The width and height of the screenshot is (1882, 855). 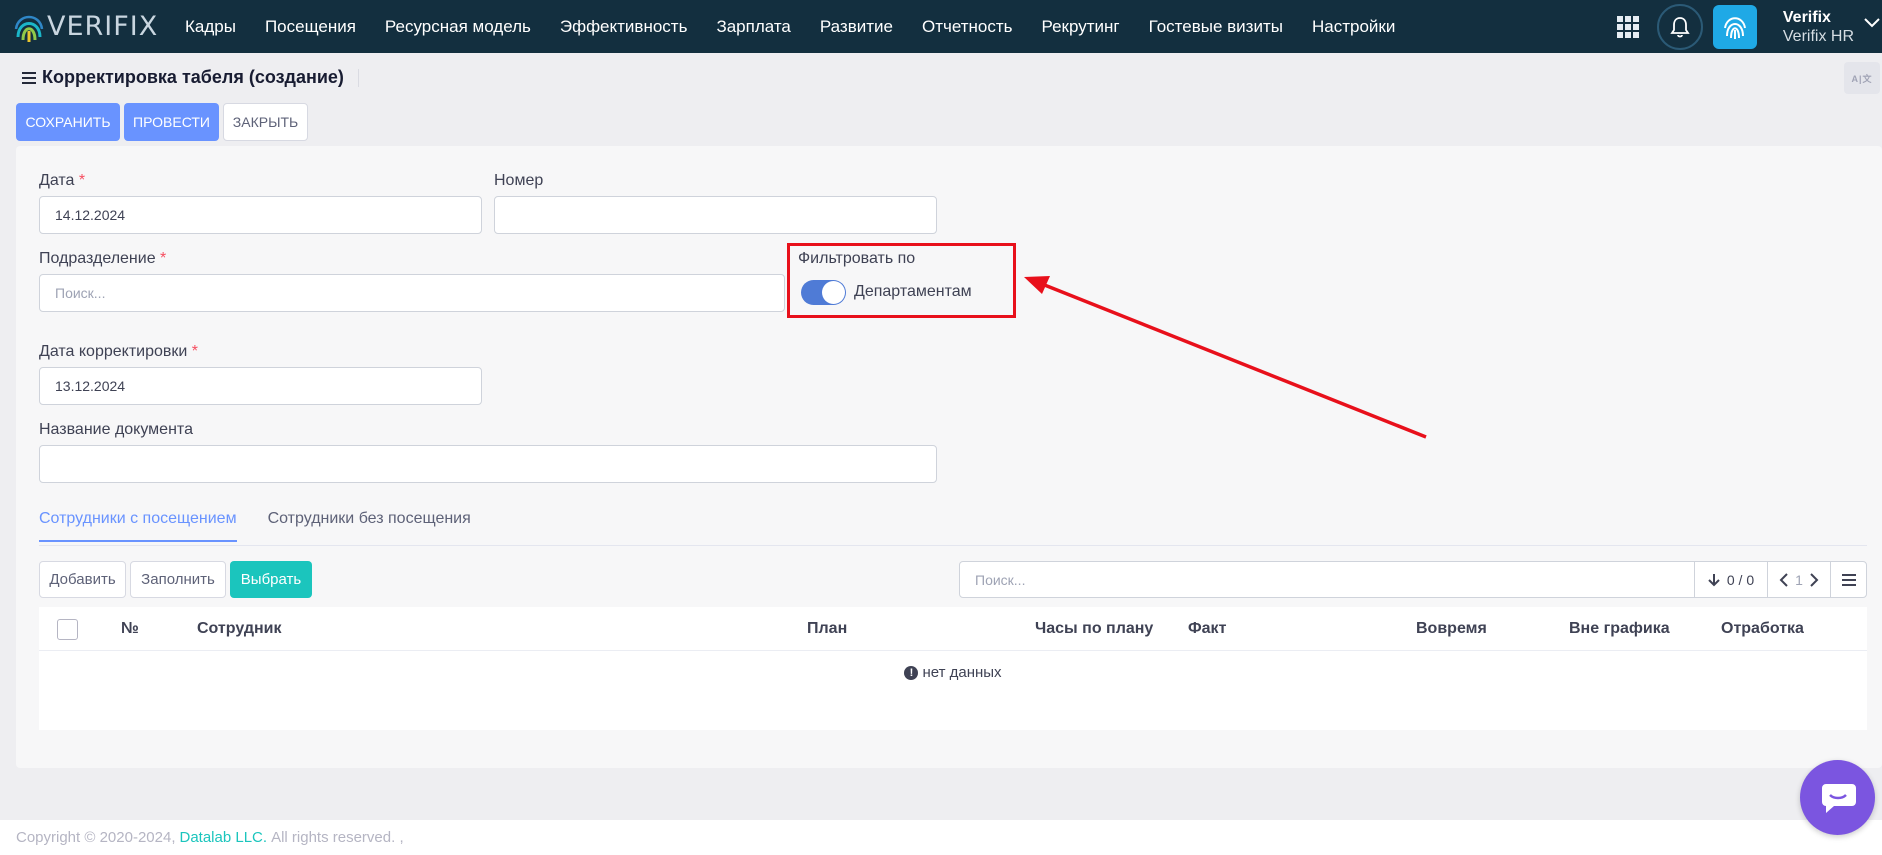 I want to click on tabs-divider, so click(x=953, y=545).